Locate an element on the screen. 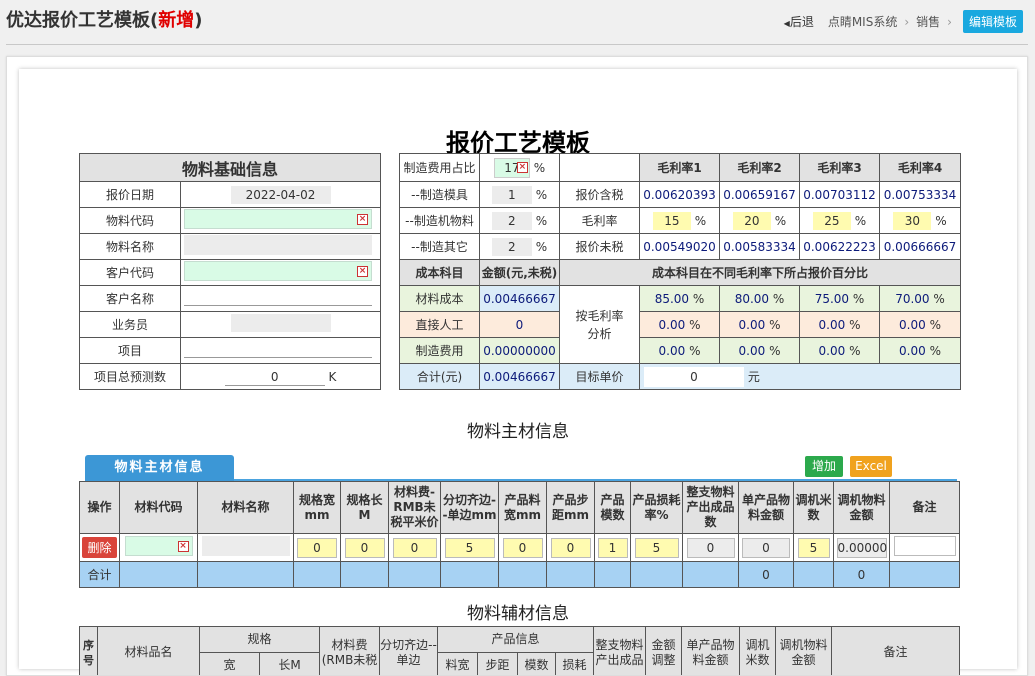 Image resolution: width=1035 pixels, height=676 pixels. mfg-ratio-input: 17× is located at coordinates (512, 168).